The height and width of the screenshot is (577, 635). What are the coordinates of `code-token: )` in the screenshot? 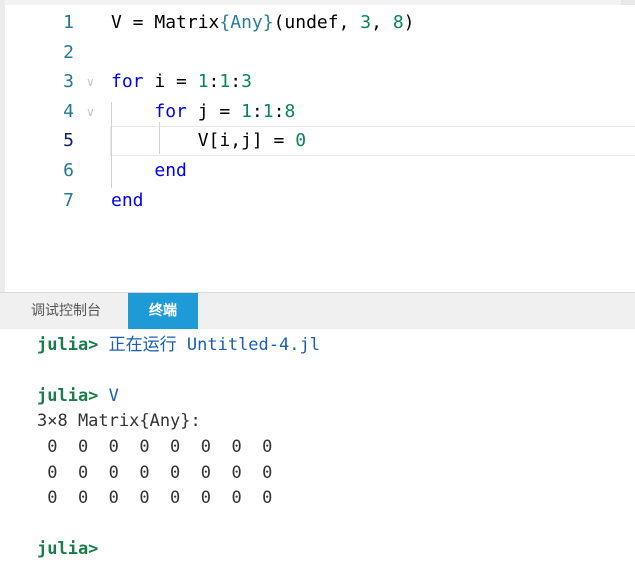 It's located at (409, 22).